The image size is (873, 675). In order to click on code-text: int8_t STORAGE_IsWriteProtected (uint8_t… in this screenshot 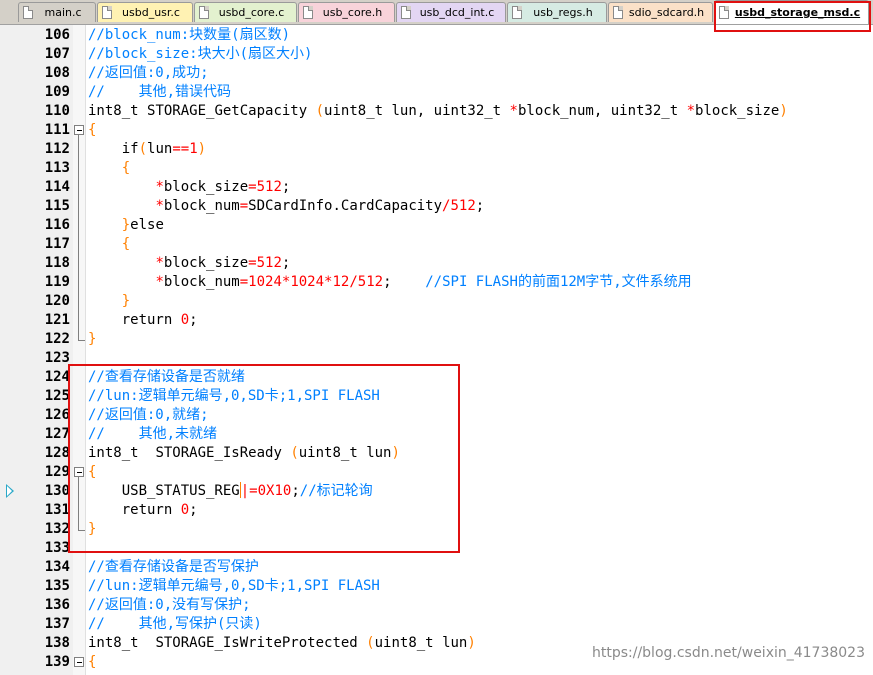, I will do `click(282, 643)`.